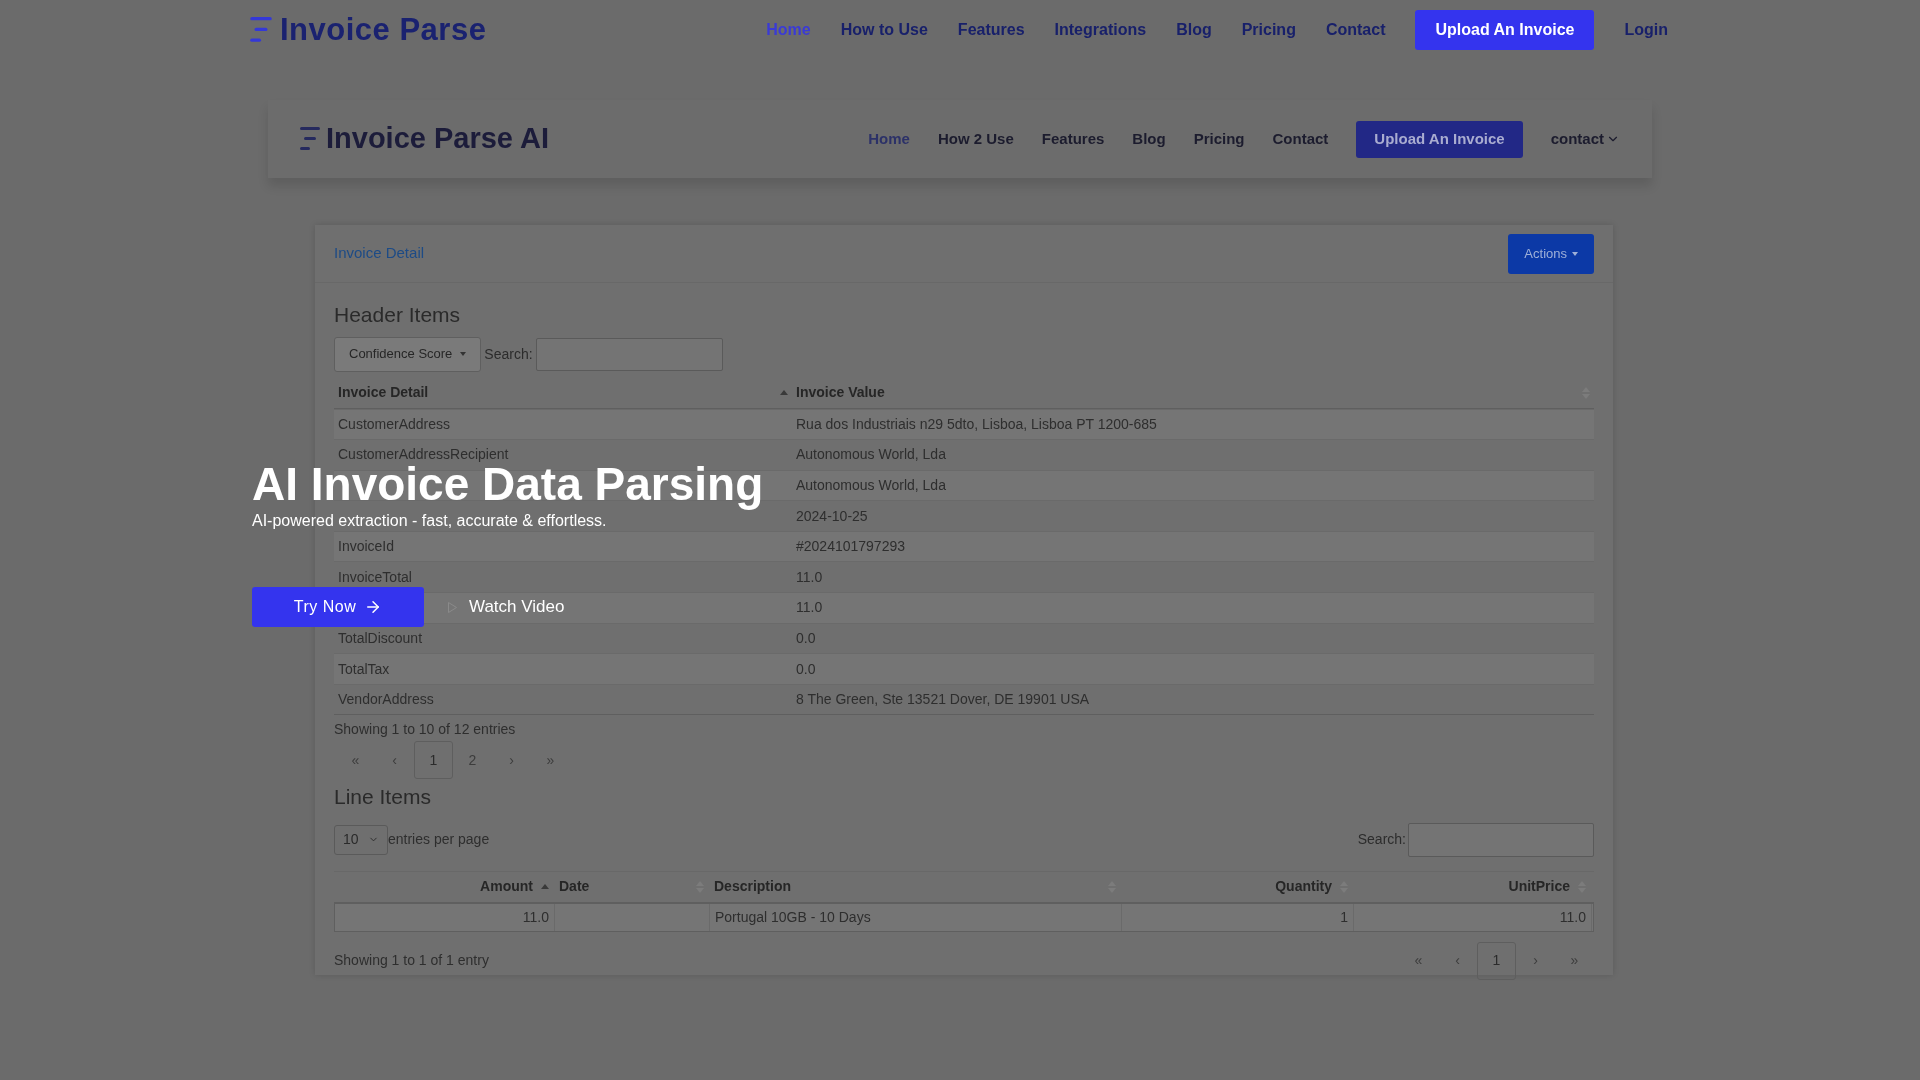  I want to click on nav-link: How to Use, so click(884, 30).